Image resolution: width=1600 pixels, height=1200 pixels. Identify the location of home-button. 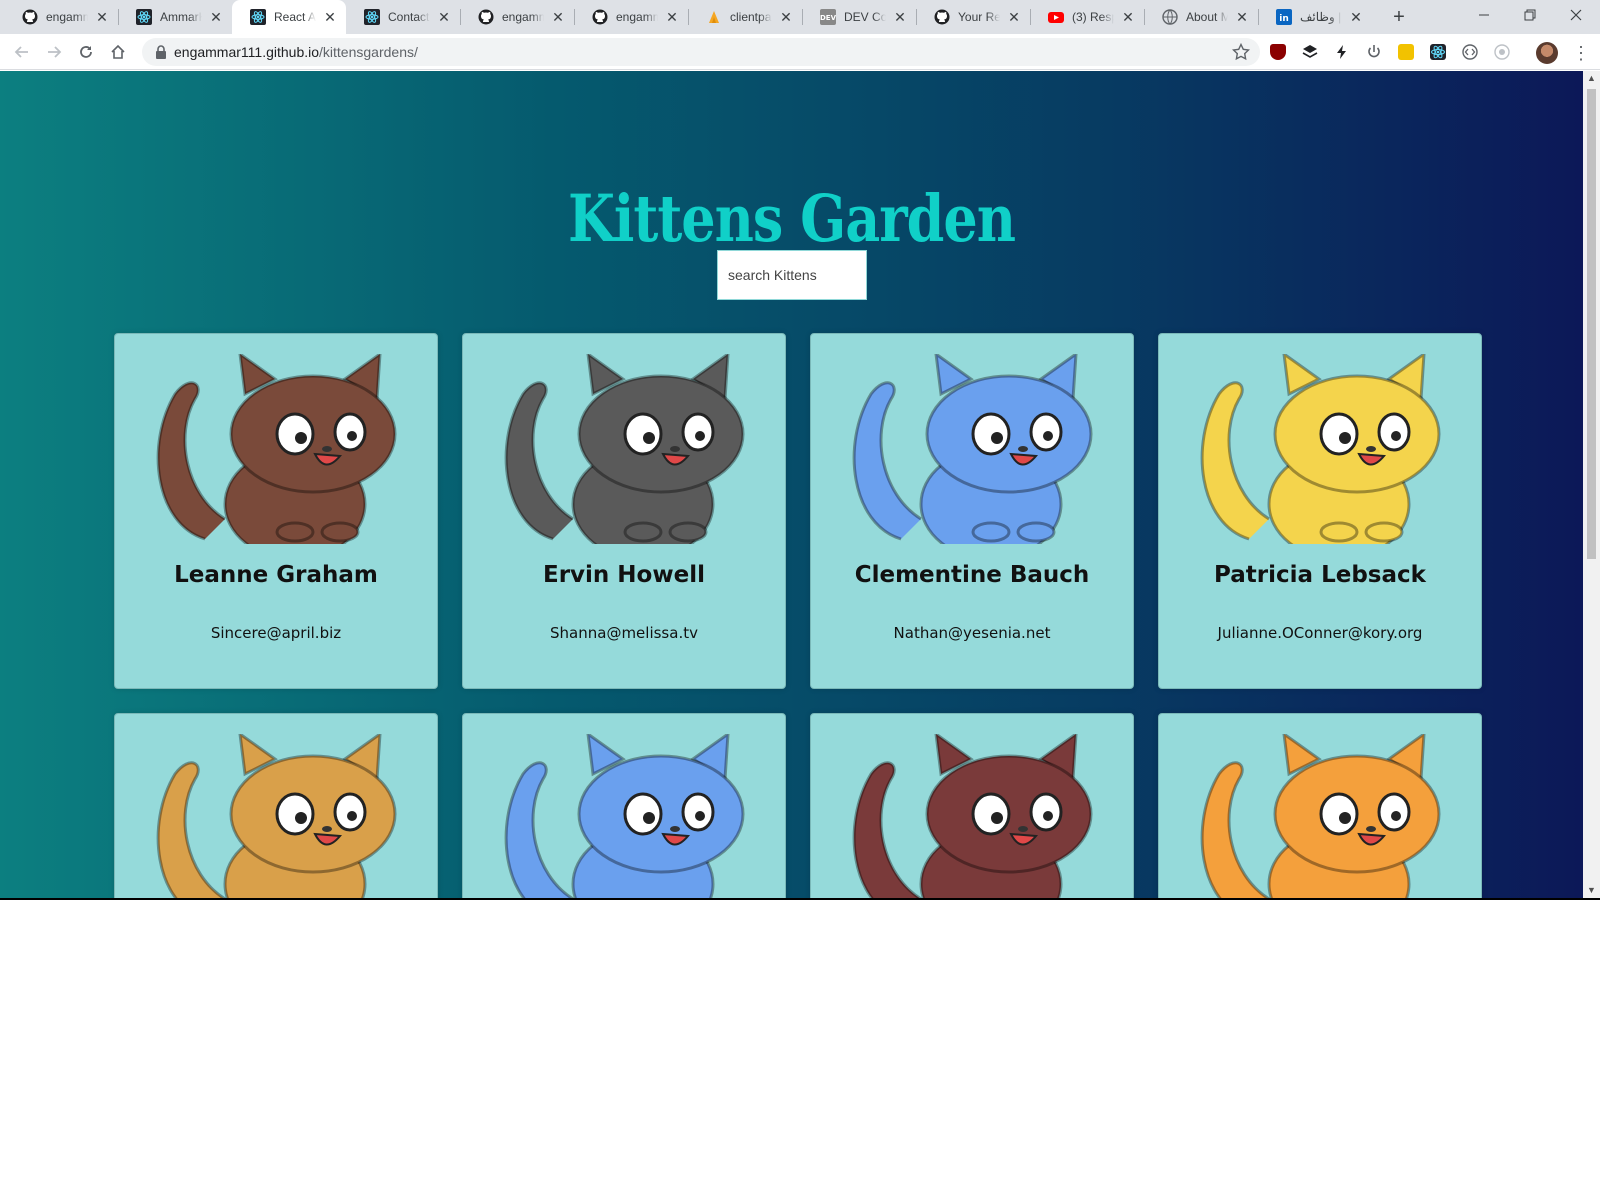
(118, 52).